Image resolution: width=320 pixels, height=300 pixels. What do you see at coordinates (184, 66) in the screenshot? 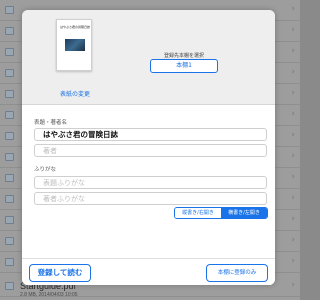
I see `shelf-select-button: 本棚1` at bounding box center [184, 66].